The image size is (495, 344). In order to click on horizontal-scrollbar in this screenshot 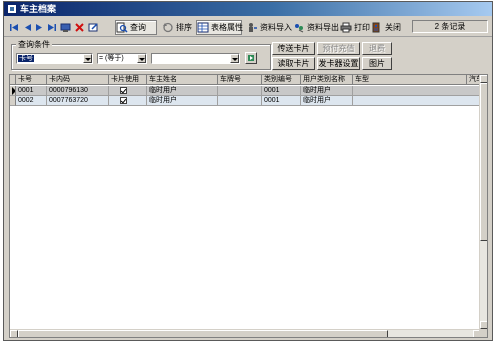, I will do `click(245, 333)`.